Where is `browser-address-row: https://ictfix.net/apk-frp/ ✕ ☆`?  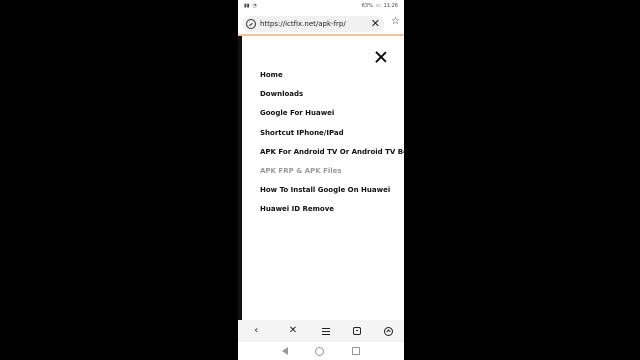 browser-address-row: https://ictfix.net/apk-frp/ ✕ ☆ is located at coordinates (321, 24).